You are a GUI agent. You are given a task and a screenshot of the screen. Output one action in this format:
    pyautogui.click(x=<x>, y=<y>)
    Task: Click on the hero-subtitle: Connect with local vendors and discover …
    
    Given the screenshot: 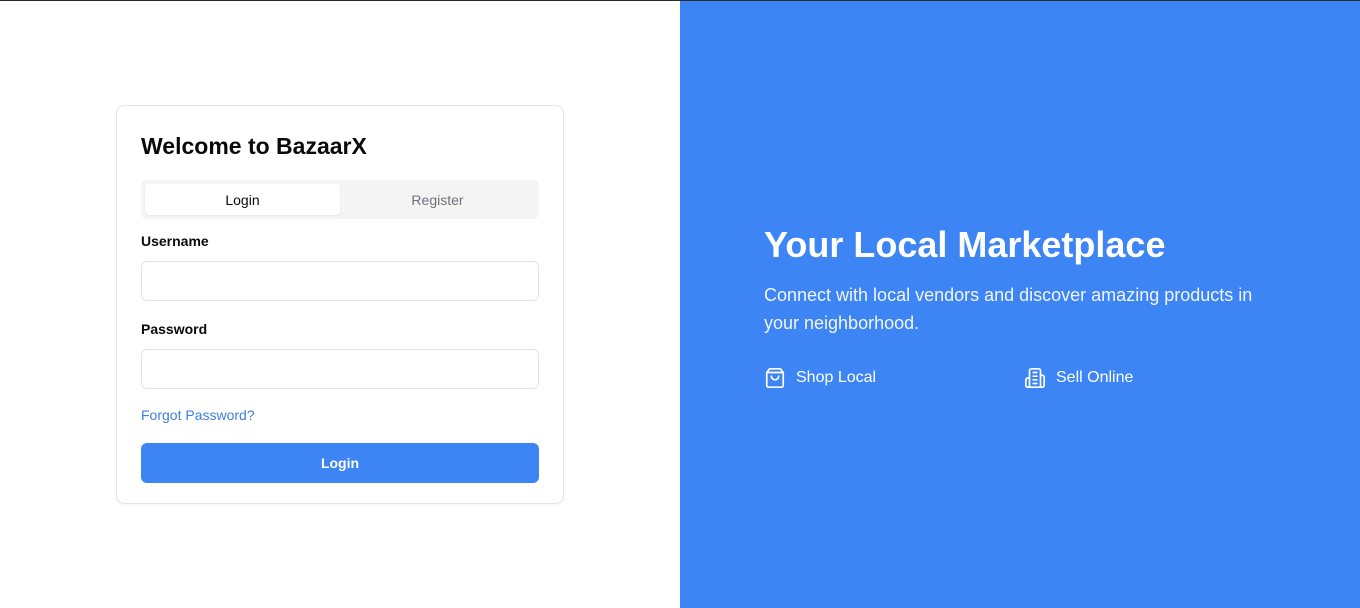 What is the action you would take?
    pyautogui.click(x=1008, y=309)
    